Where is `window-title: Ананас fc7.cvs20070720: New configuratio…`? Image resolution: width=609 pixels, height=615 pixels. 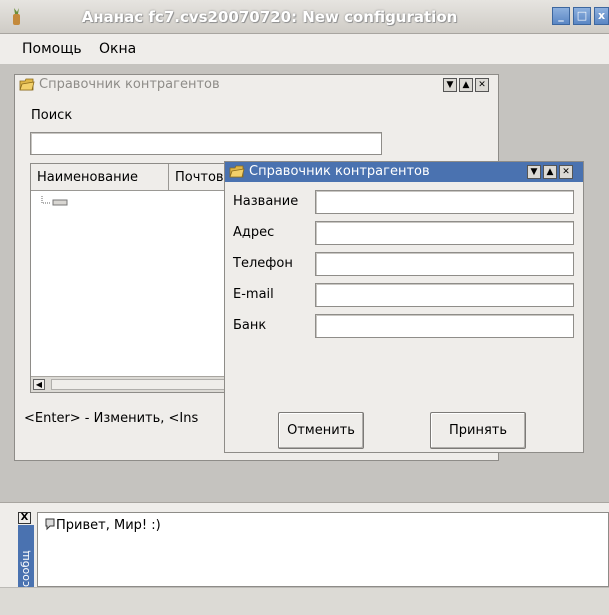 window-title: Ананас fc7.cvs20070720: New configuratio… is located at coordinates (269, 17).